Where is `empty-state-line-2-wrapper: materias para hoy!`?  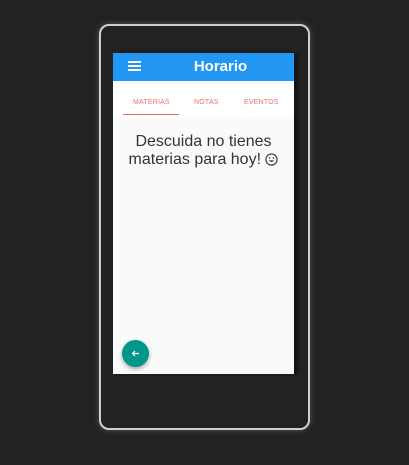 empty-state-line-2-wrapper: materias para hoy! is located at coordinates (203, 161).